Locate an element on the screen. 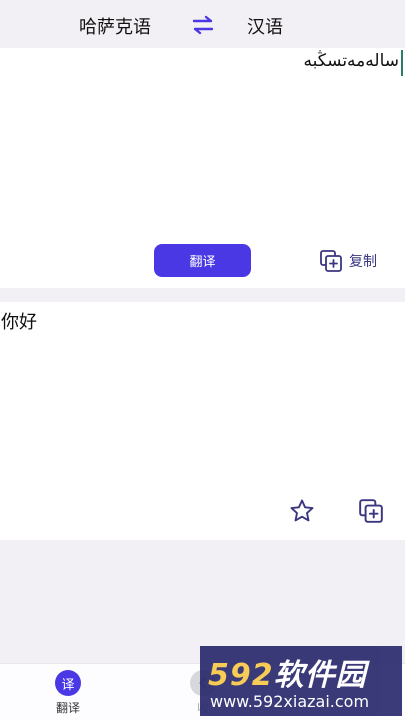  text-cursor is located at coordinates (402, 63).